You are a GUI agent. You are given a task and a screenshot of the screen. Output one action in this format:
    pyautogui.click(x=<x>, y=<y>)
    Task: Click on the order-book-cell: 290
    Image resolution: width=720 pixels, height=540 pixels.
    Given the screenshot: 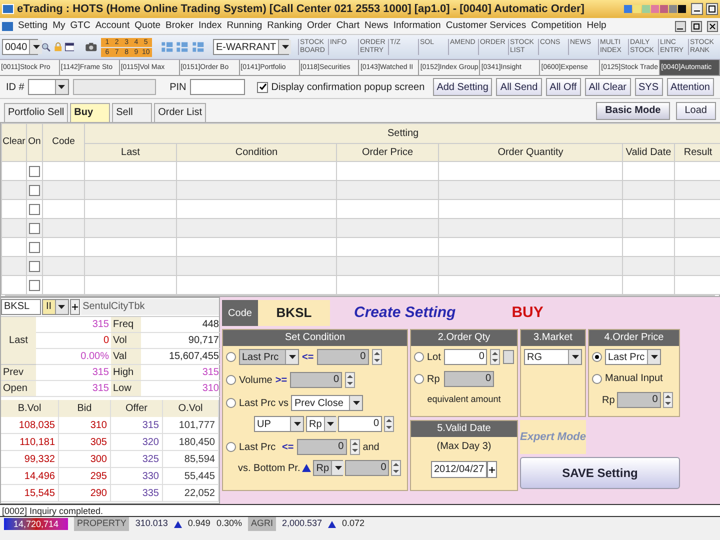 What is the action you would take?
    pyautogui.click(x=85, y=493)
    